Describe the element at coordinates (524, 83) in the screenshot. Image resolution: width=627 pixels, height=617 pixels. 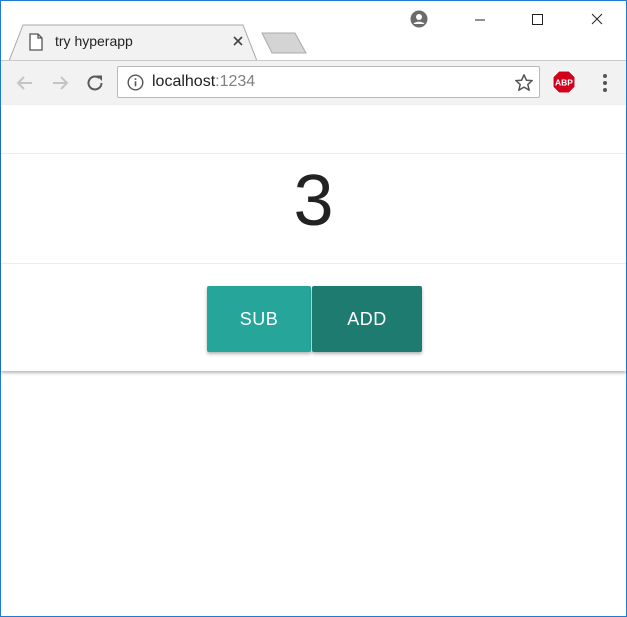
I see `star-icon` at that location.